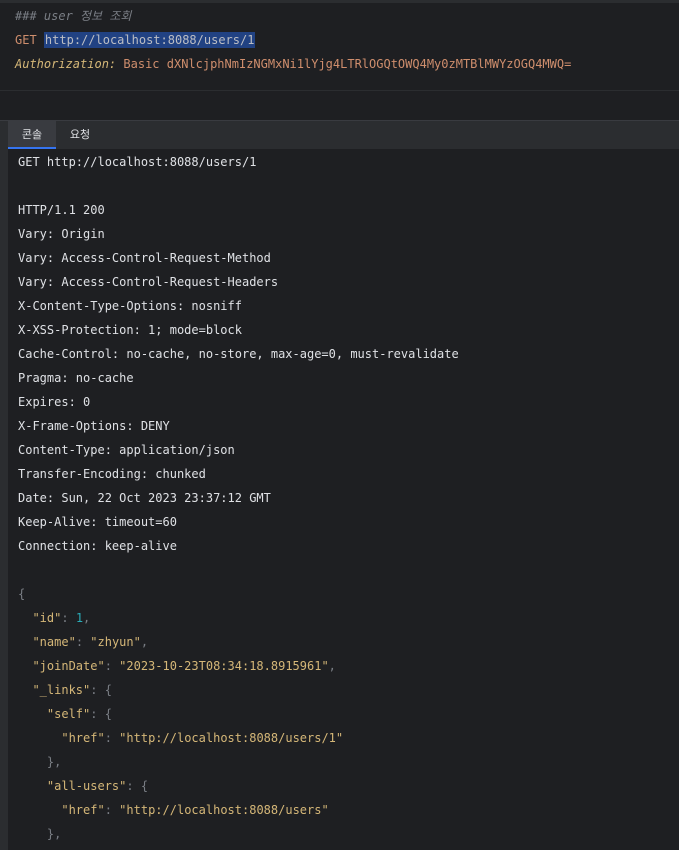 Image resolution: width=679 pixels, height=850 pixels. I want to click on tab-console: 콘솔, so click(32, 135).